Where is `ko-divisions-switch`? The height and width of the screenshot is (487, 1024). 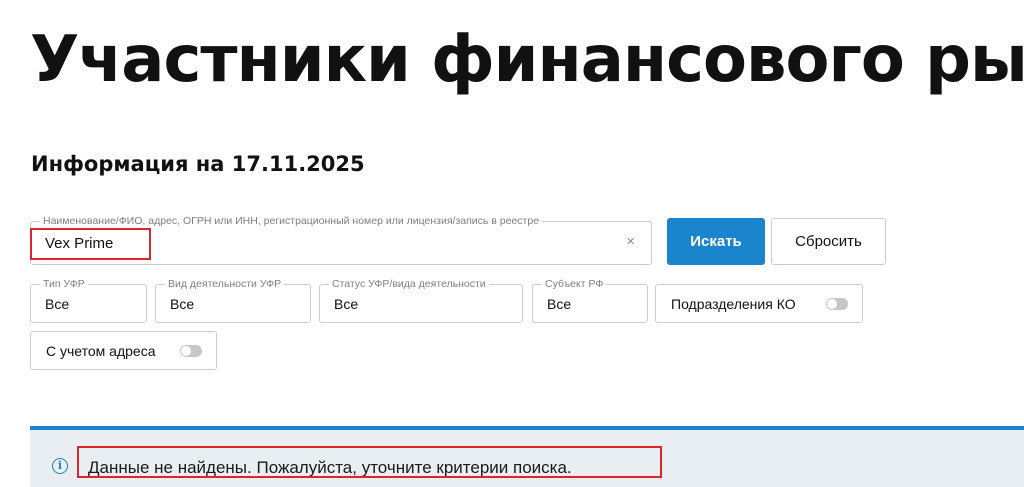
ko-divisions-switch is located at coordinates (837, 304).